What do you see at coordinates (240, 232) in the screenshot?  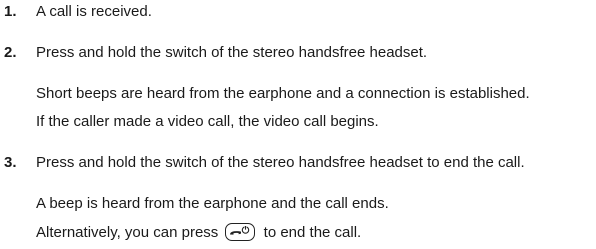 I see `end-call-power-key-icon` at bounding box center [240, 232].